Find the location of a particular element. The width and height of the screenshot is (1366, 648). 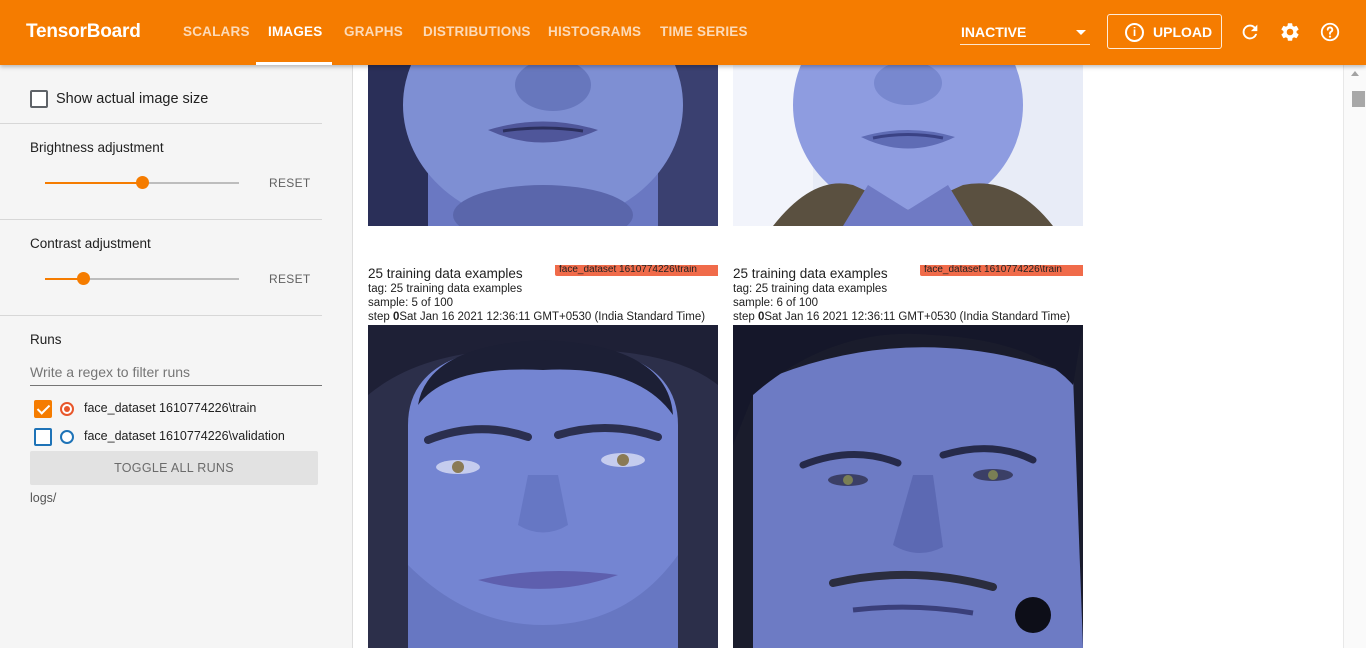

tab-graphs: GRAPHS is located at coordinates (373, 31).